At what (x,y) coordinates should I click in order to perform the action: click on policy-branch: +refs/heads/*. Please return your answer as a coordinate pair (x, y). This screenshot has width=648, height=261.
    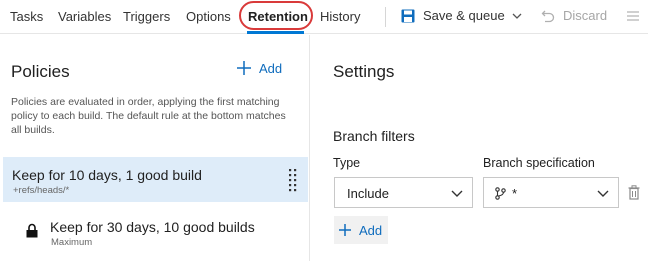
    Looking at the image, I should click on (41, 190).